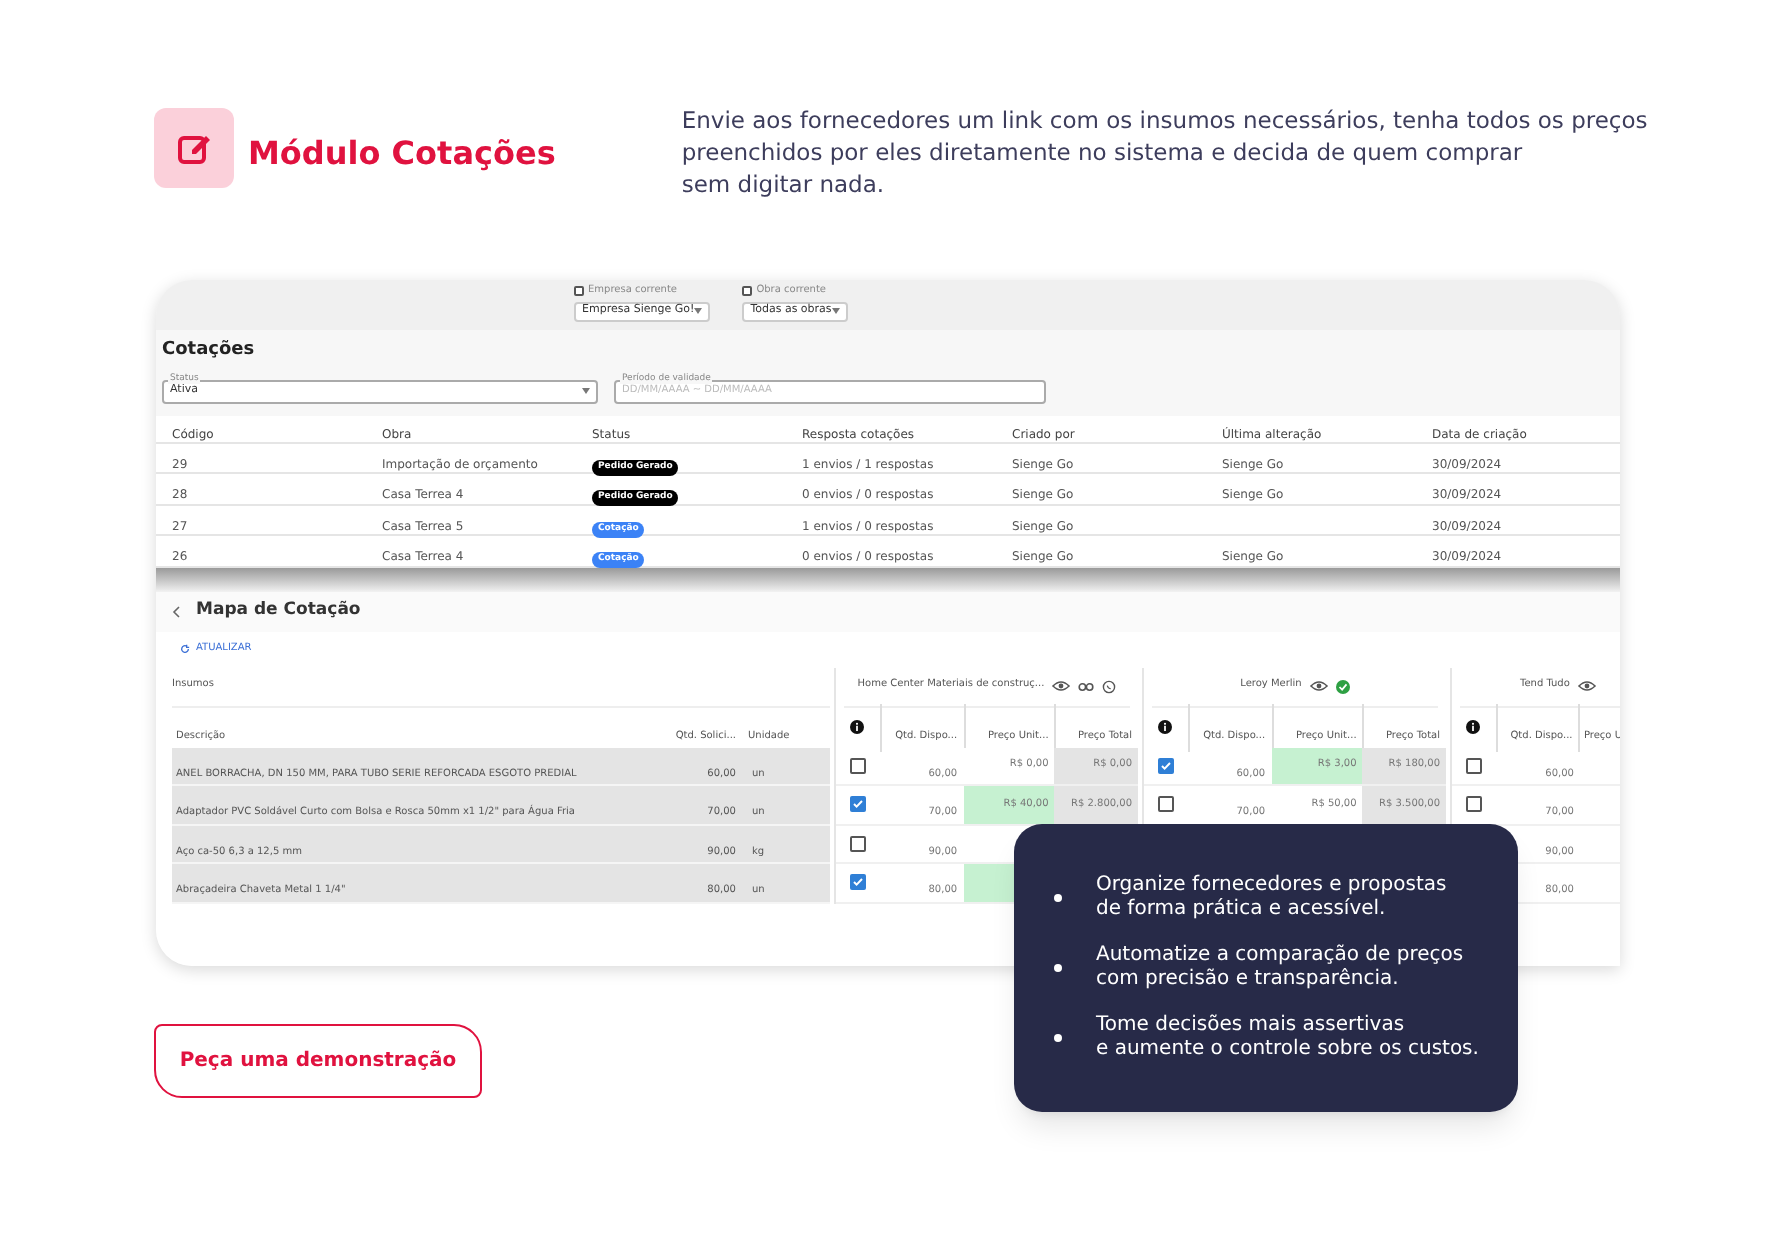 The image size is (1774, 1248). What do you see at coordinates (1280, 968) in the screenshot?
I see `highlight-text: Automatize a comparação de preços com precisão e transparência.` at bounding box center [1280, 968].